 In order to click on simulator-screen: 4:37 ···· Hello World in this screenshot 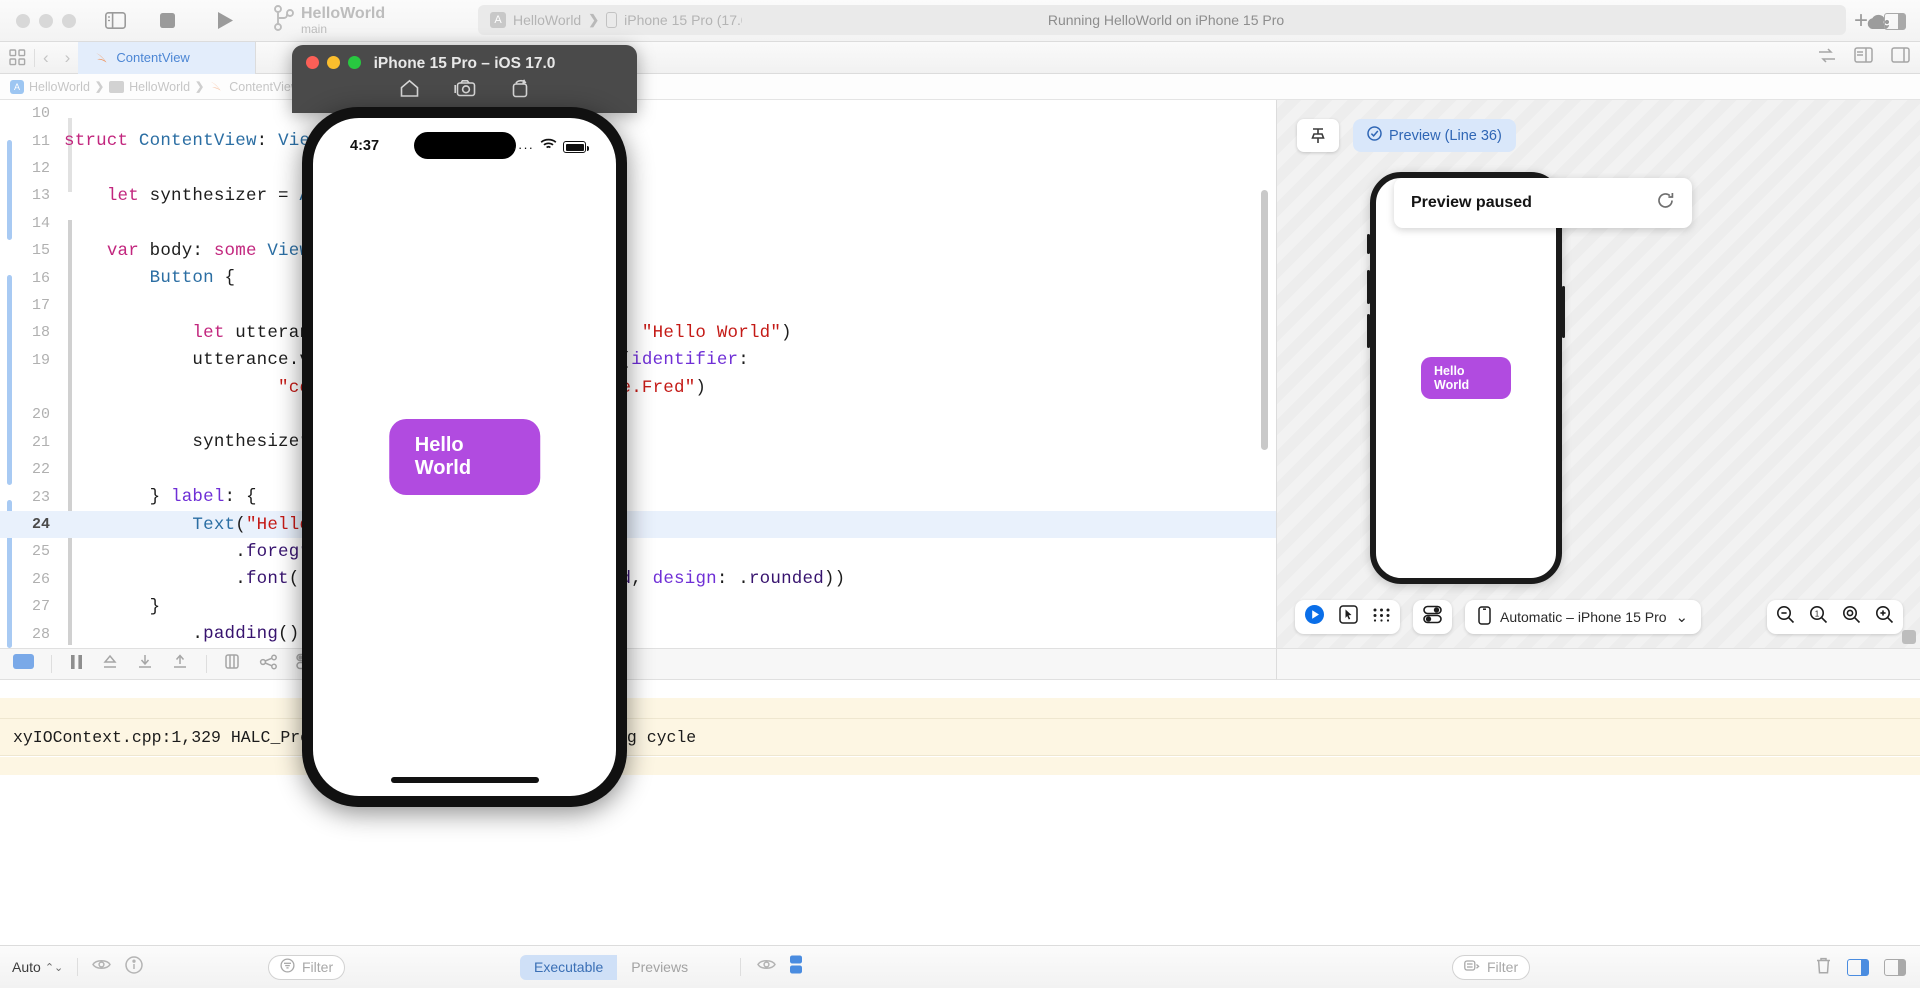, I will do `click(464, 457)`.